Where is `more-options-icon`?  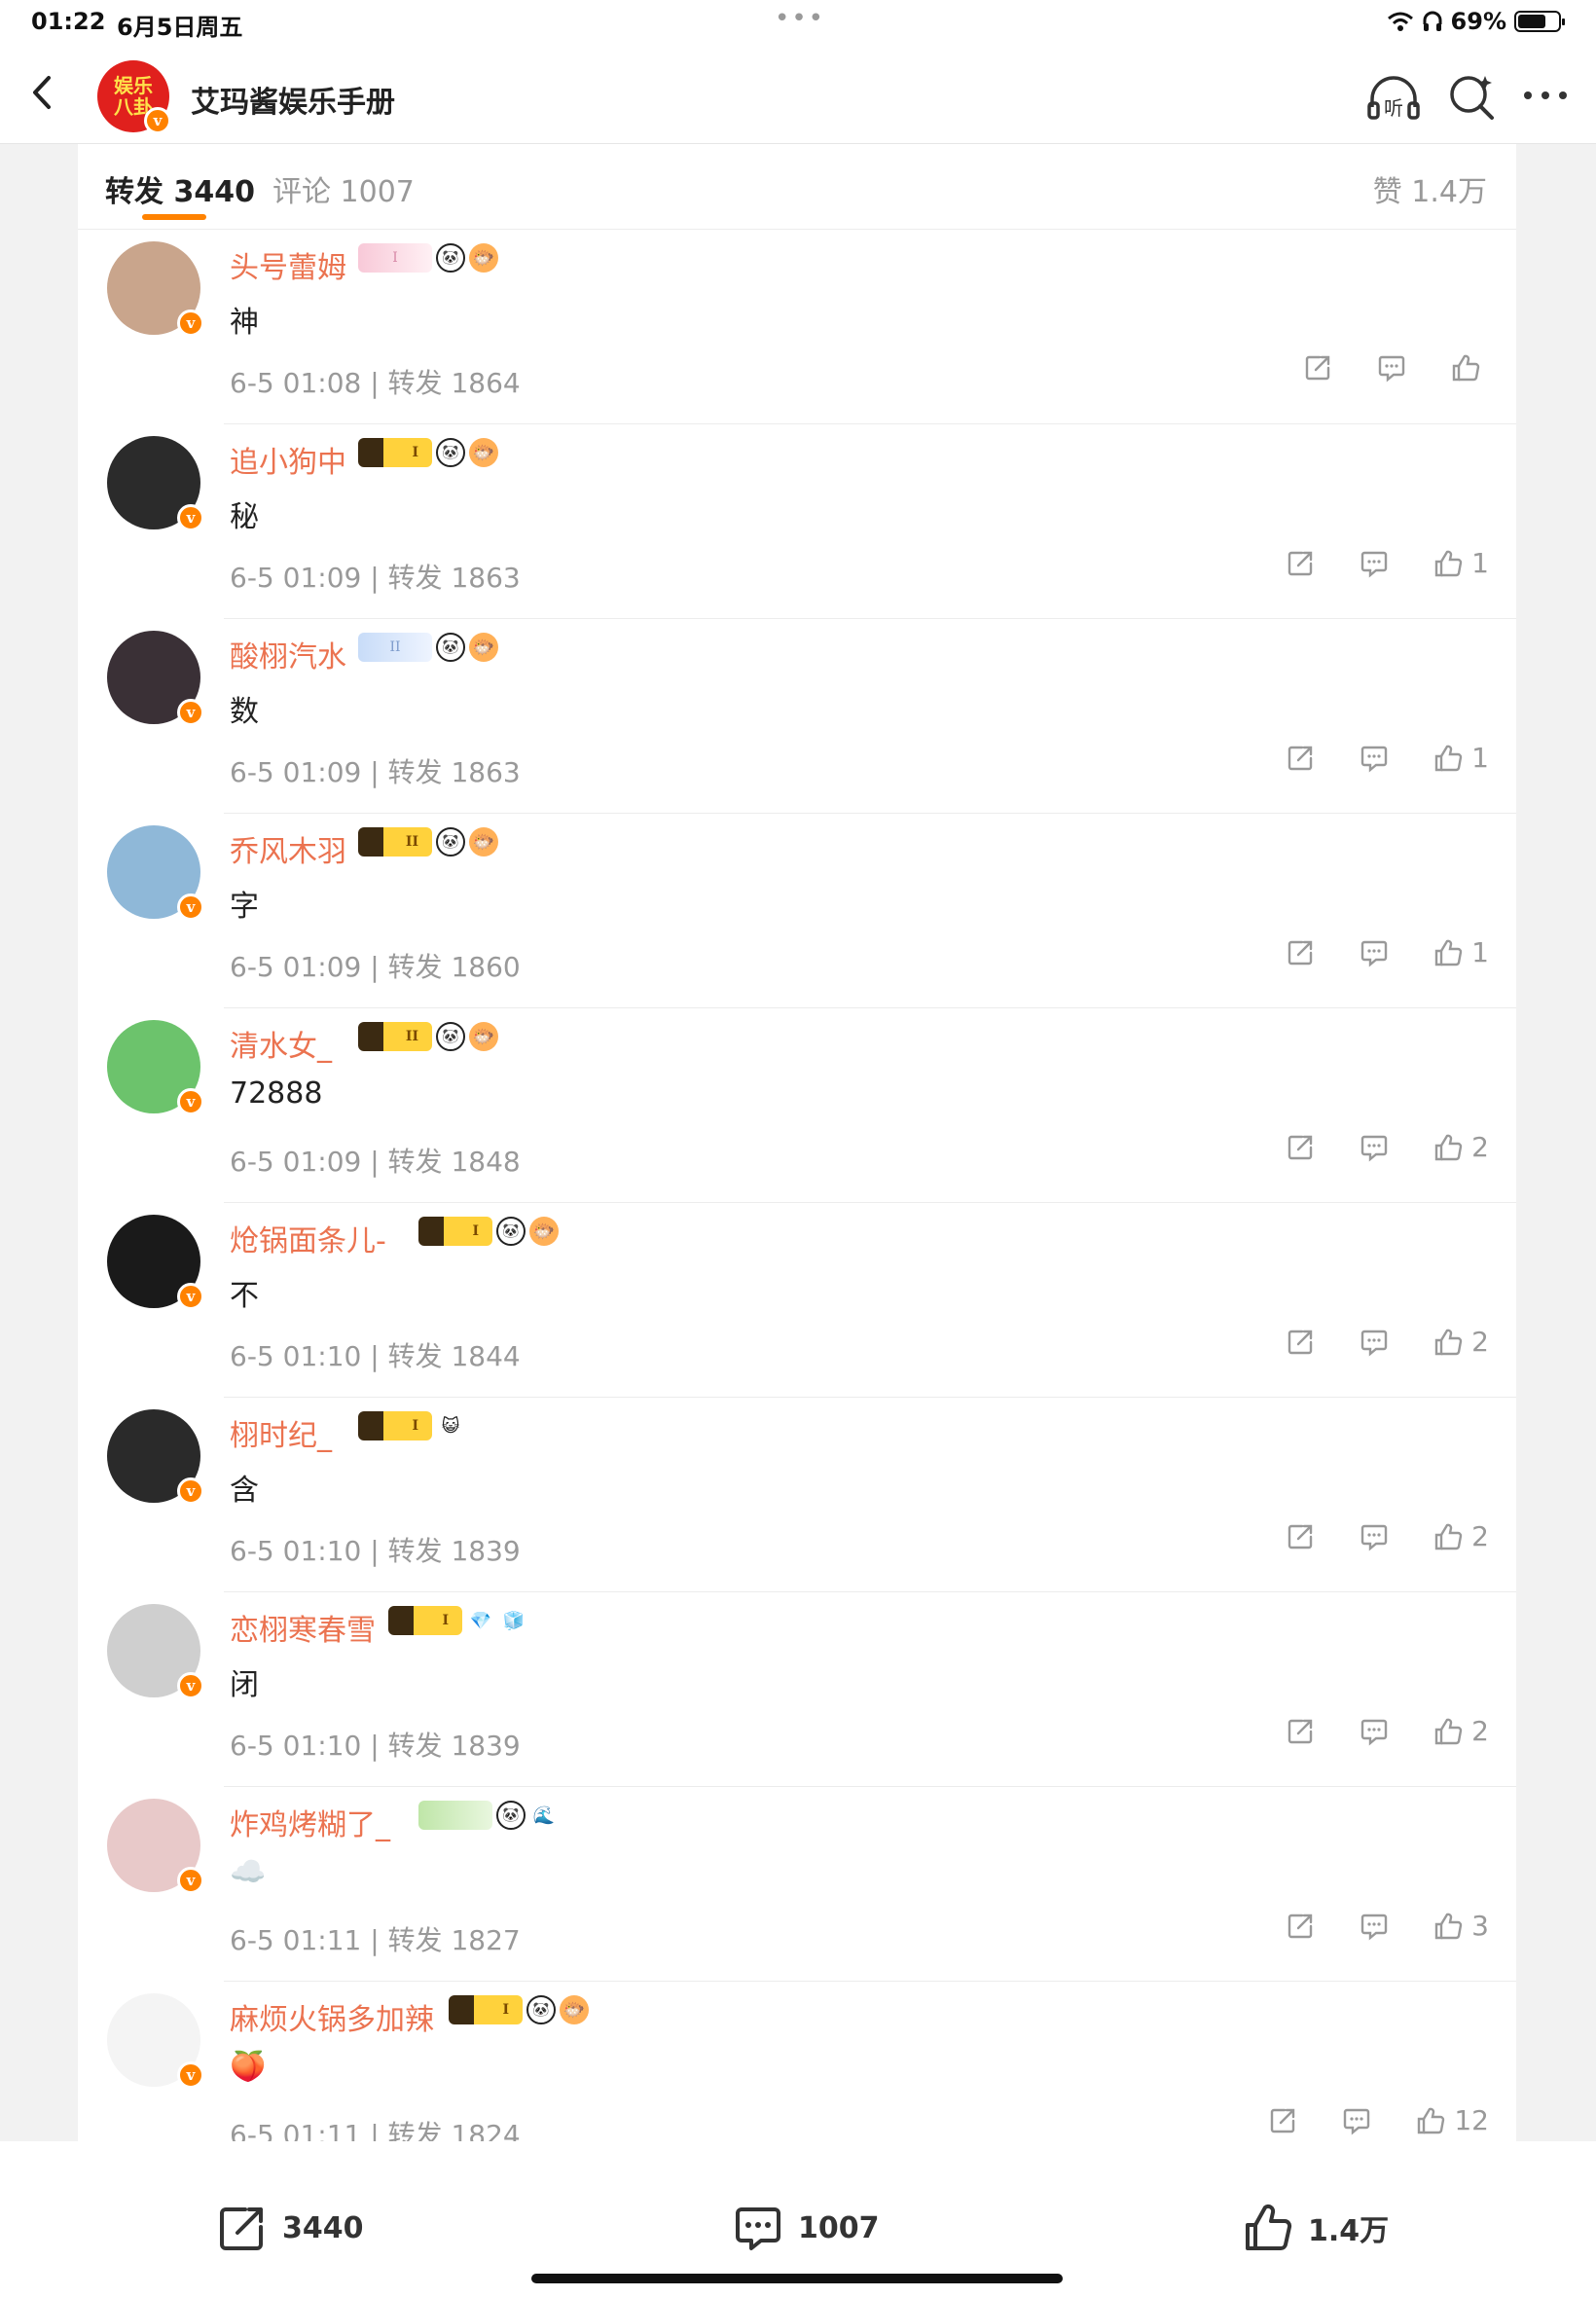
more-options-icon is located at coordinates (1545, 95).